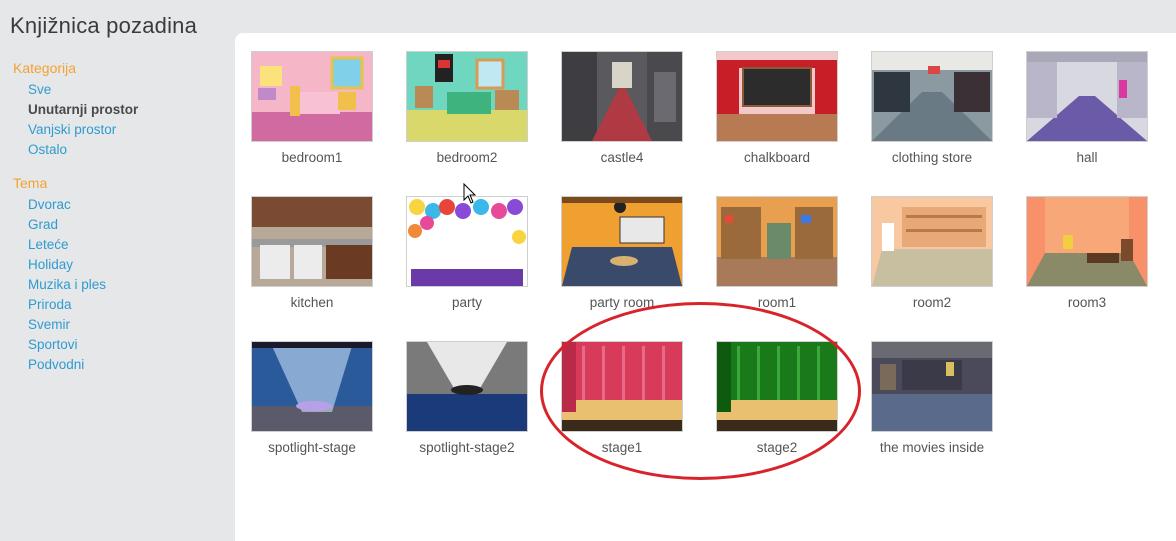  Describe the element at coordinates (622, 241) in the screenshot. I see `party-room-thumbnail` at that location.